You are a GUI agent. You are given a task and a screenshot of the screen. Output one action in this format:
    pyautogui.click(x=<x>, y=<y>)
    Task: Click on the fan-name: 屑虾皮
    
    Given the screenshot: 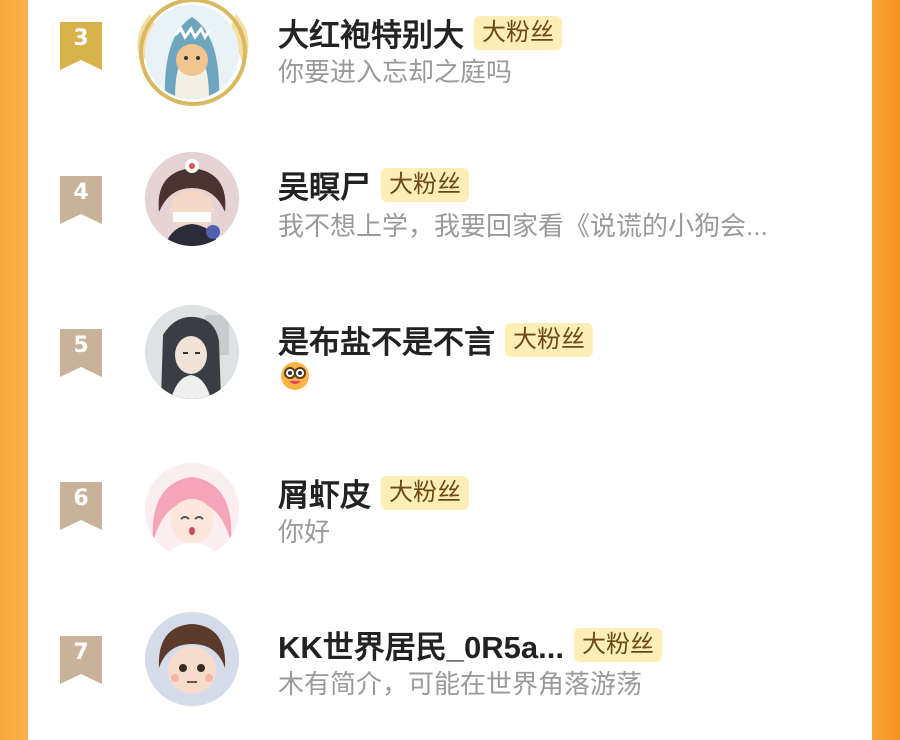 What is the action you would take?
    pyautogui.click(x=324, y=495)
    